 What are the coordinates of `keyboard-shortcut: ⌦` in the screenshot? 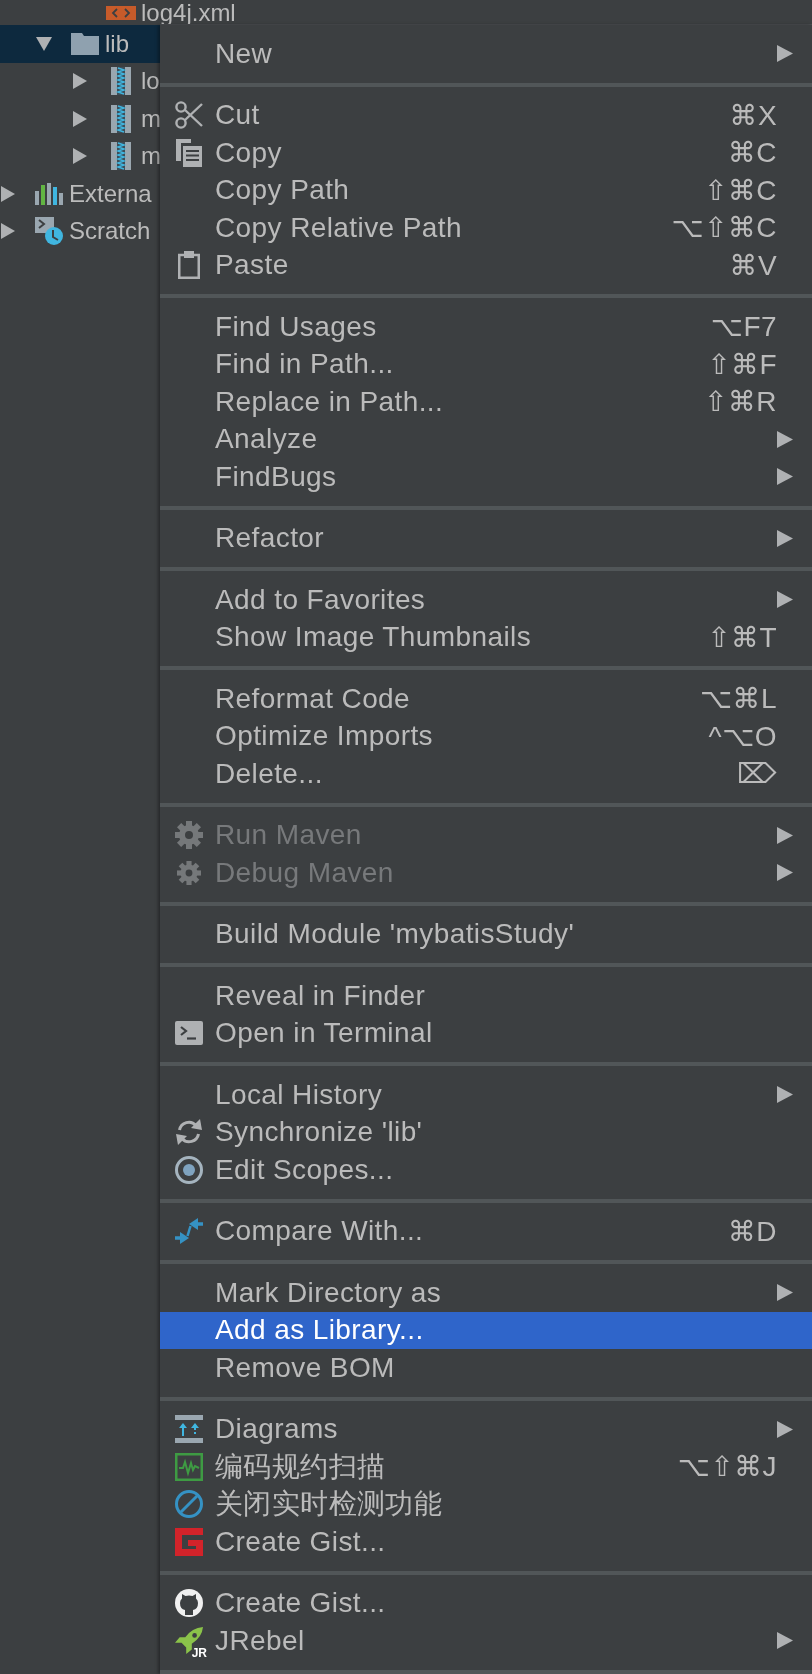 It's located at (757, 774).